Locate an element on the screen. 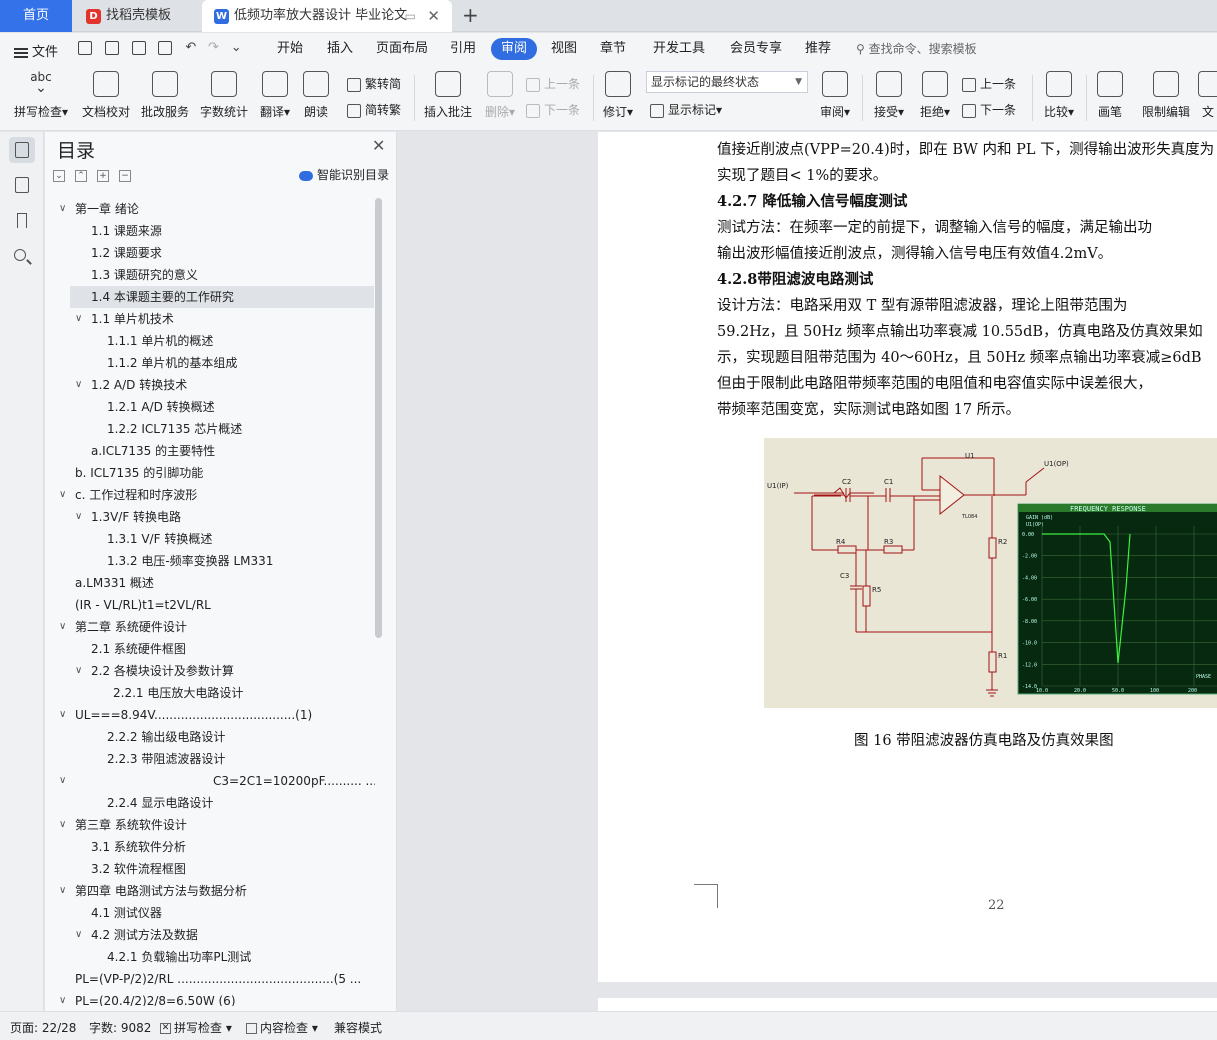  expand-all-icon: ⌄ is located at coordinates (59, 176).